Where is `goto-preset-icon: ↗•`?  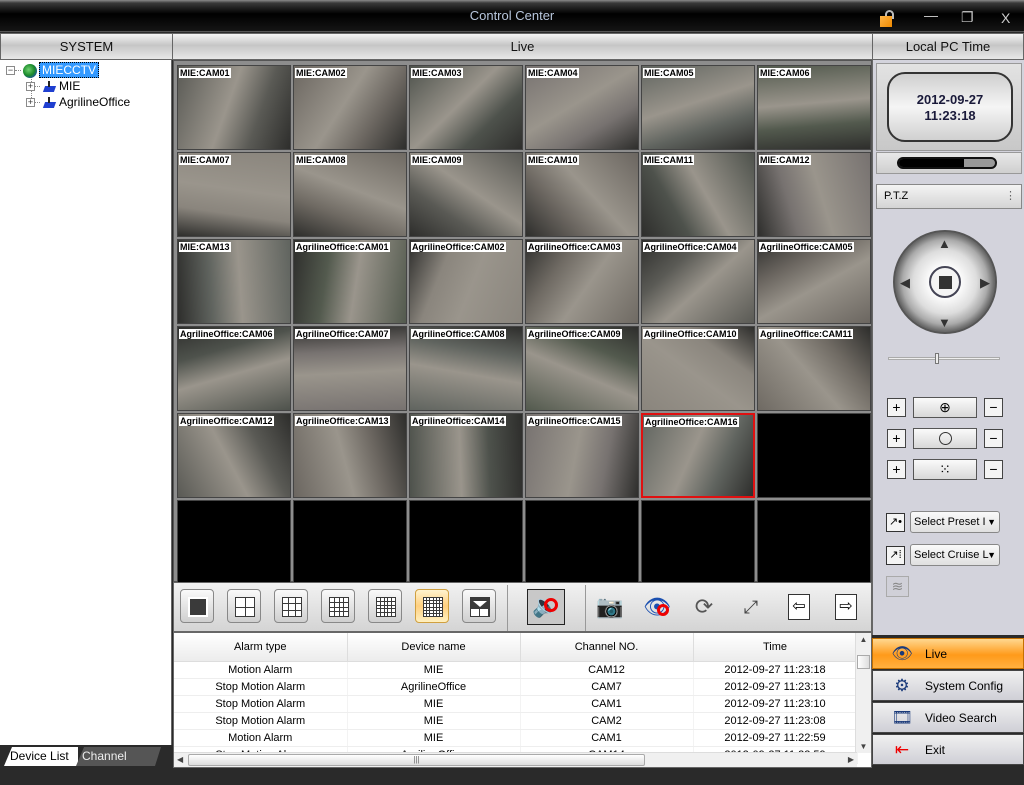
goto-preset-icon: ↗• is located at coordinates (895, 522).